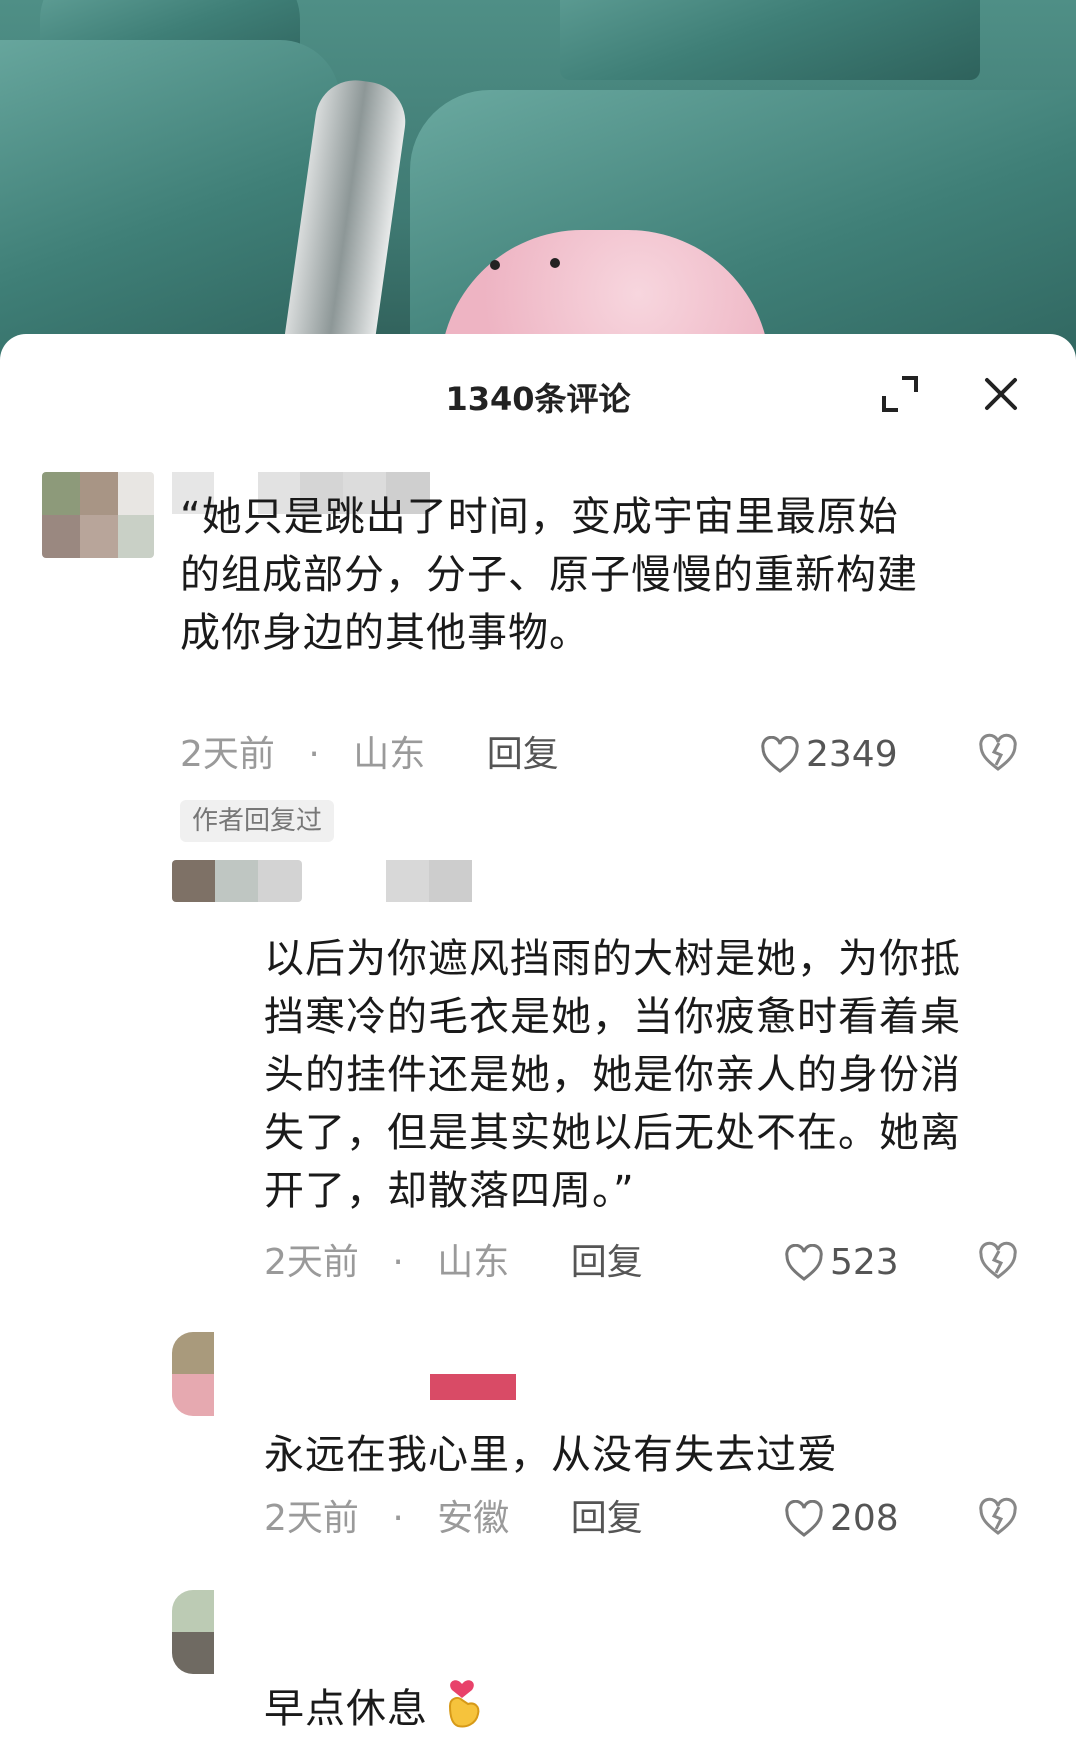 This screenshot has height=1756, width=1076. I want to click on like-button: 208, so click(841, 1519).